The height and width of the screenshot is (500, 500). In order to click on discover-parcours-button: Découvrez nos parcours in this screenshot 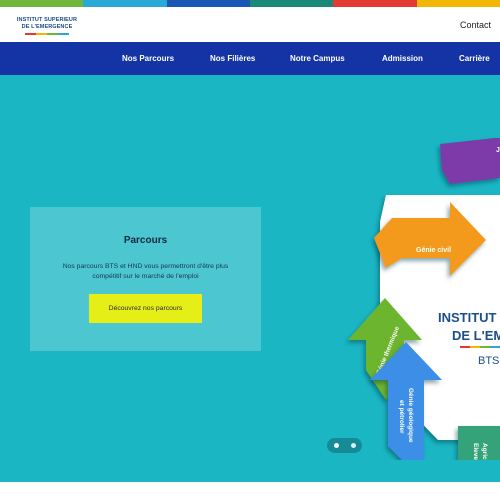, I will do `click(145, 308)`.